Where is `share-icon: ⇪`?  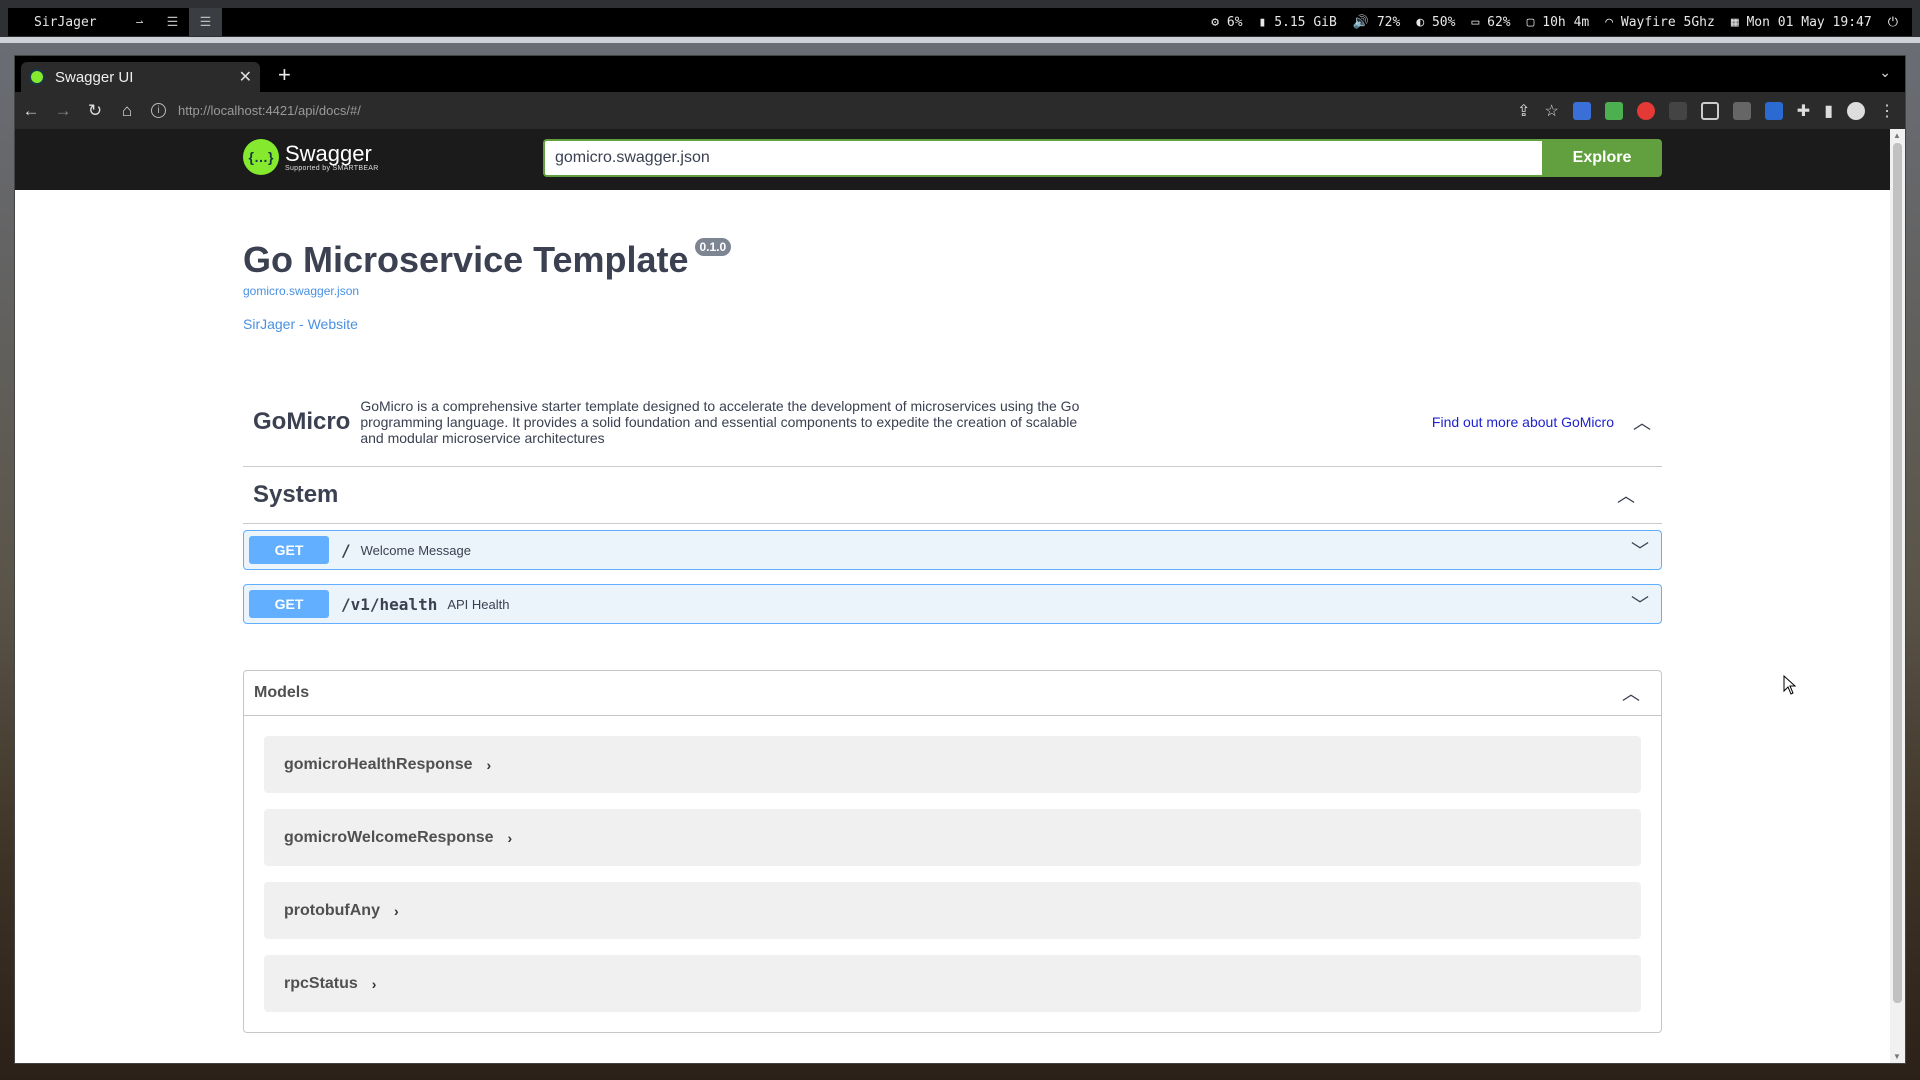
share-icon: ⇪ is located at coordinates (1523, 111).